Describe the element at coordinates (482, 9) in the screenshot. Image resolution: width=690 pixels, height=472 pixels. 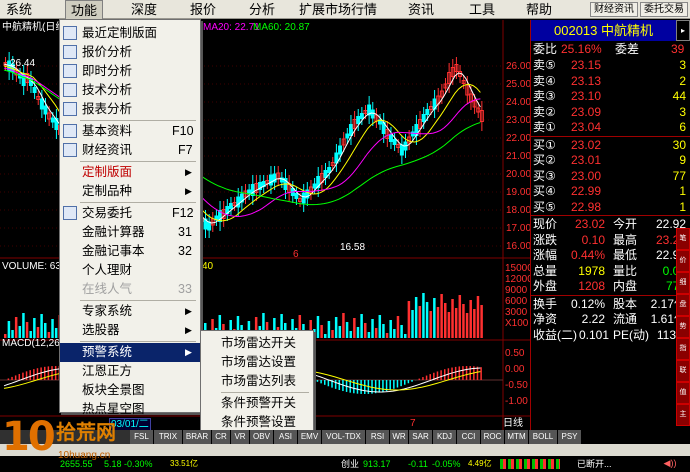
I see `menu-tools: 工具` at that location.